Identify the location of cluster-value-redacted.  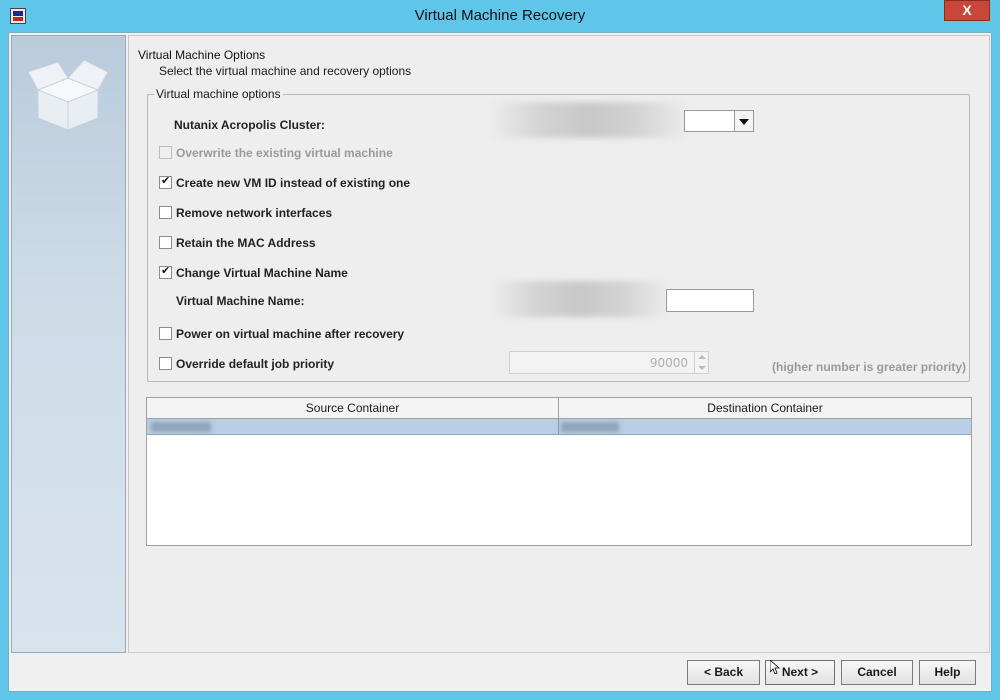
(589, 120).